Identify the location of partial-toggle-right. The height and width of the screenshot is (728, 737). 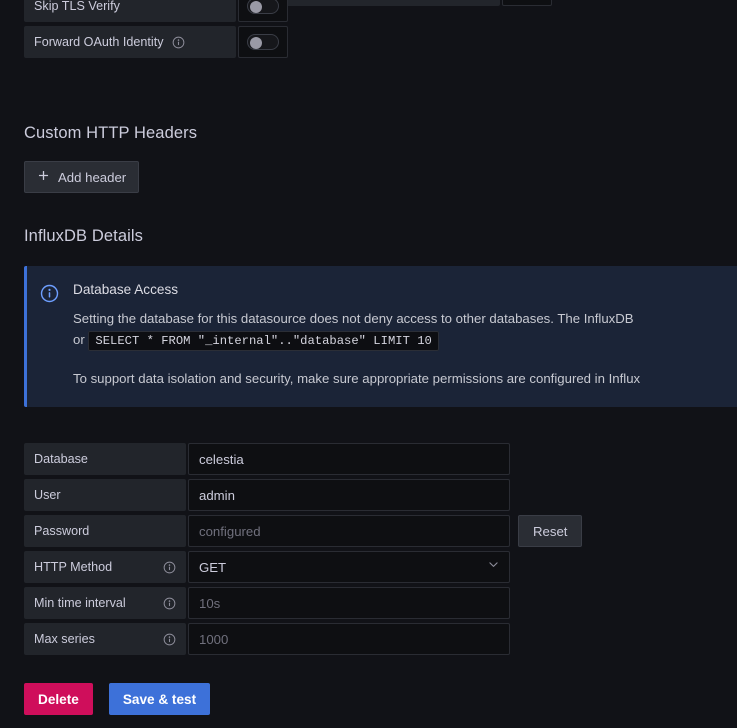
(527, 3).